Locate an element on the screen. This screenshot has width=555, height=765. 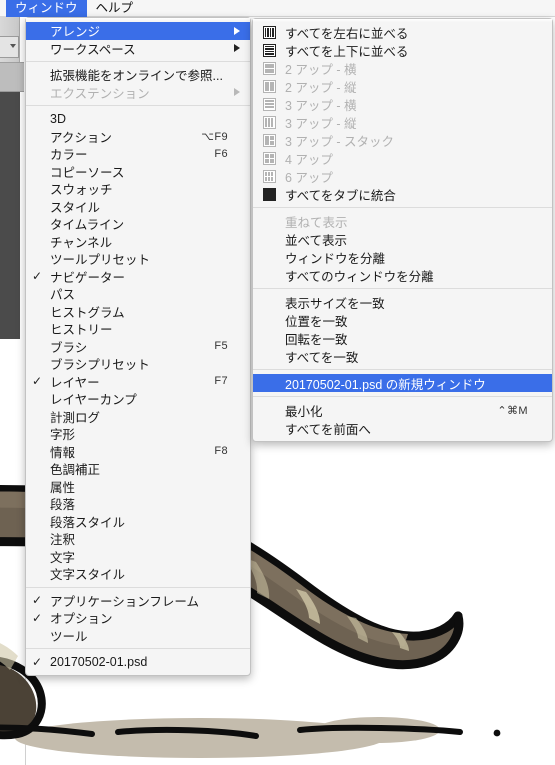
menu-item-label: ワークスペース is located at coordinates (93, 49).